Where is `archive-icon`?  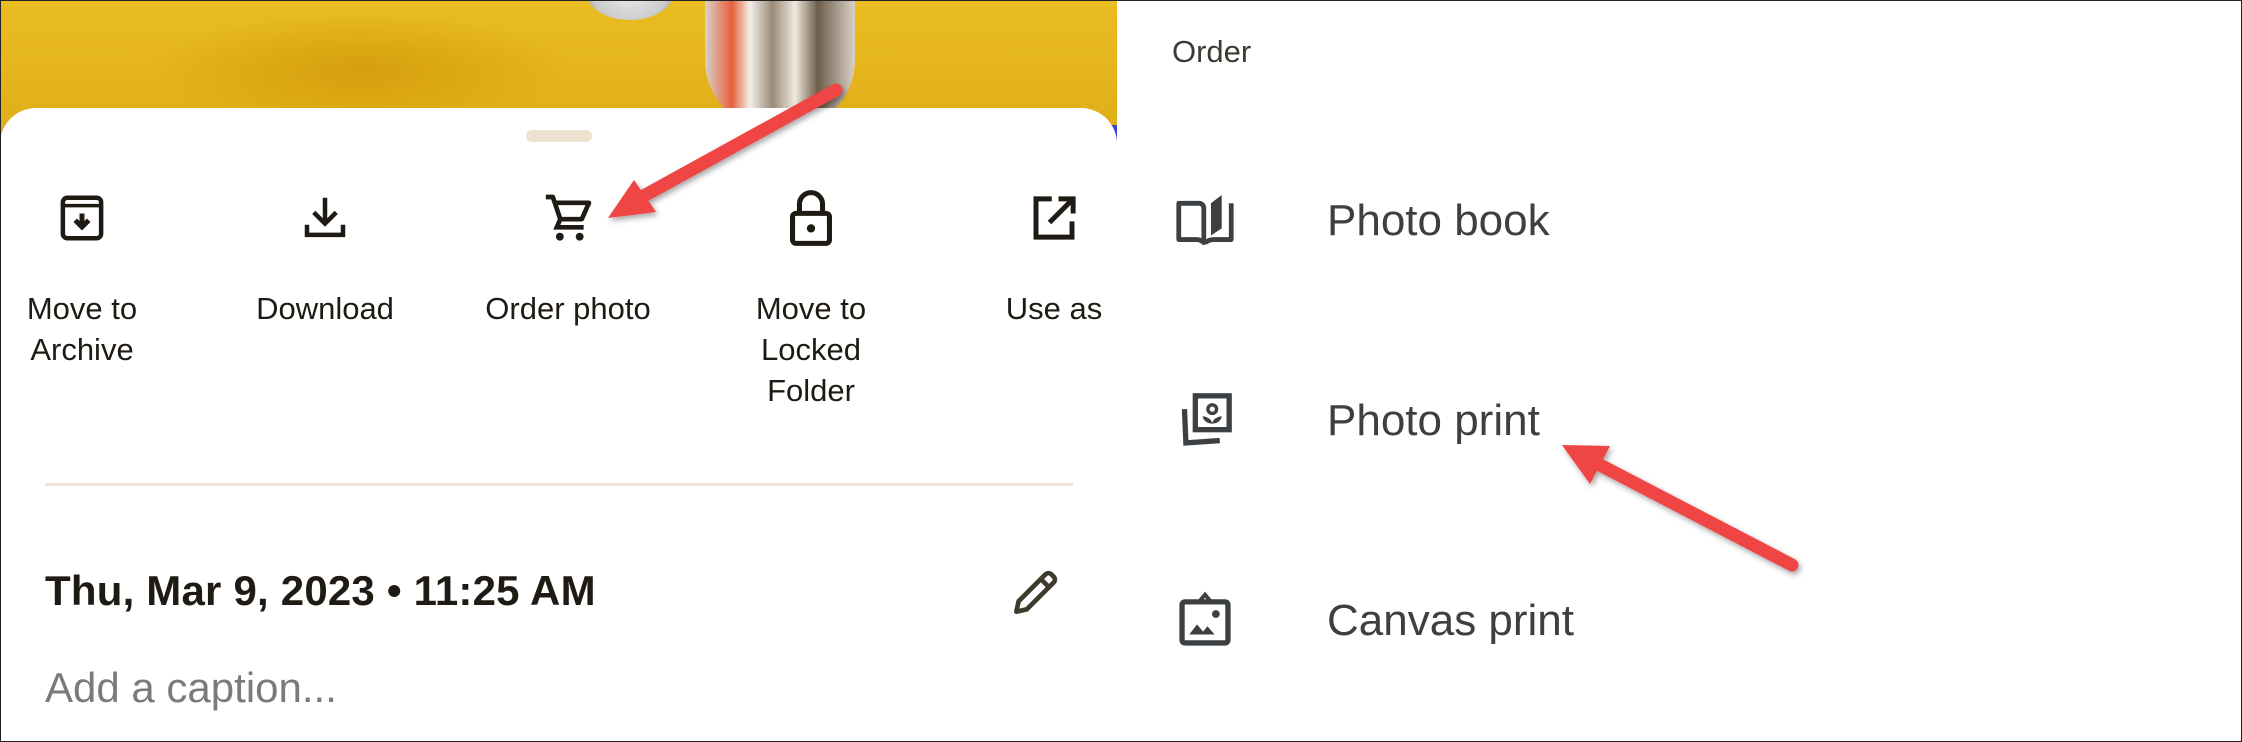
archive-icon is located at coordinates (82, 218).